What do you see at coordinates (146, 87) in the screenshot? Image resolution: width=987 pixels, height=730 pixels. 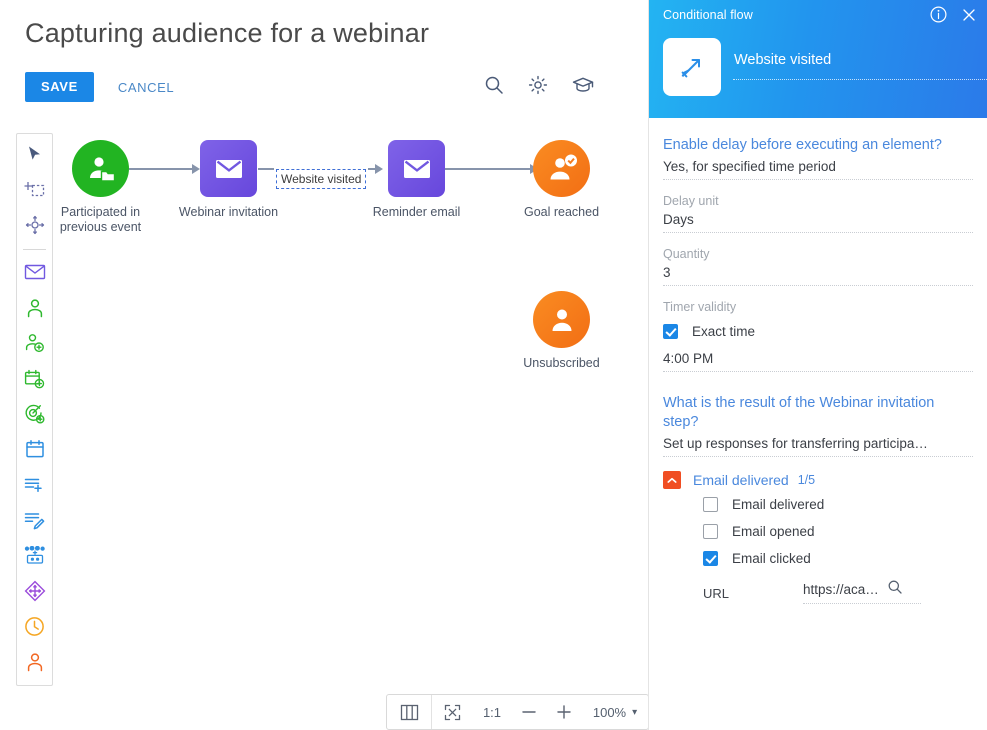 I see `cancel-button: CANCEL` at bounding box center [146, 87].